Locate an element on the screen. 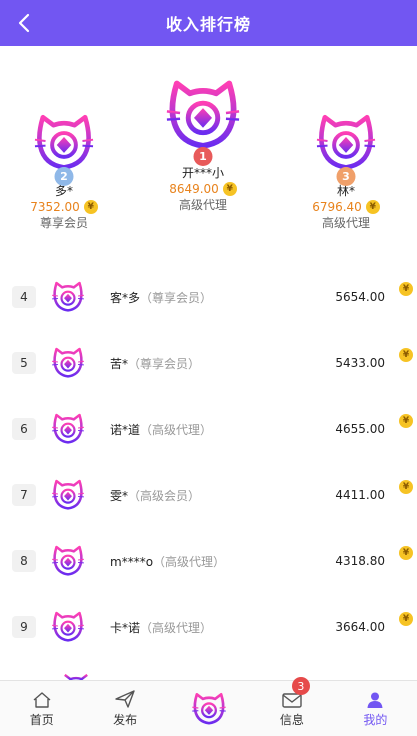 This screenshot has width=417, height=736. nav-center is located at coordinates (208, 708).